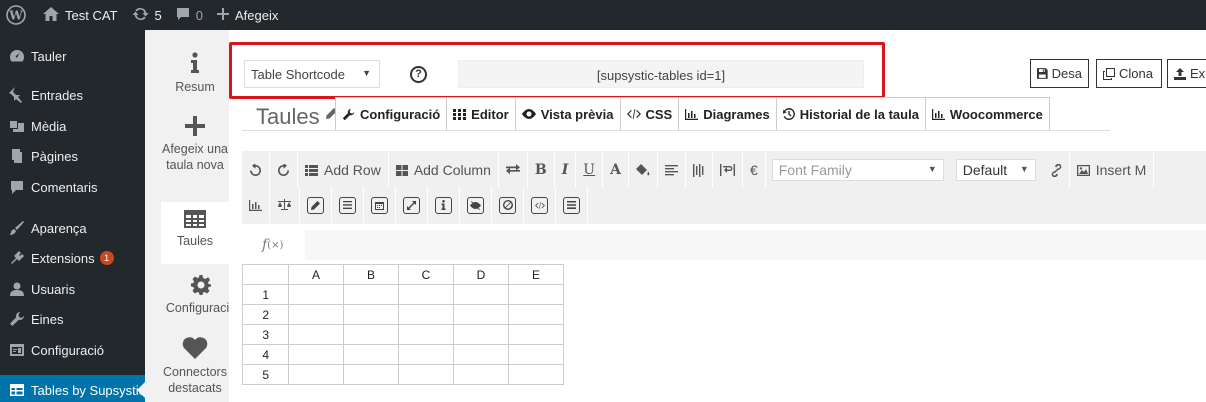 This screenshot has width=1206, height=402. What do you see at coordinates (18, 15) in the screenshot?
I see `wordpress-logo-icon: W` at bounding box center [18, 15].